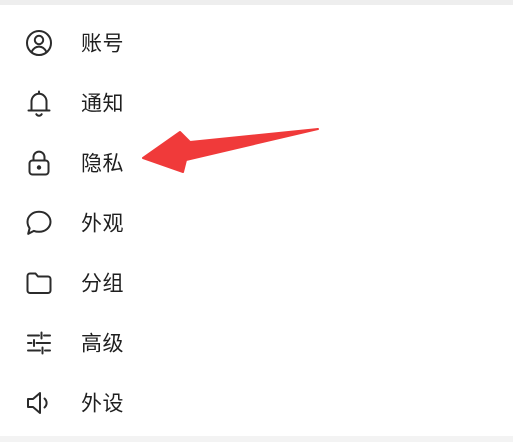 The image size is (513, 442). Describe the element at coordinates (256, 163) in the screenshot. I see `menu-item-privacy: 隐私` at that location.